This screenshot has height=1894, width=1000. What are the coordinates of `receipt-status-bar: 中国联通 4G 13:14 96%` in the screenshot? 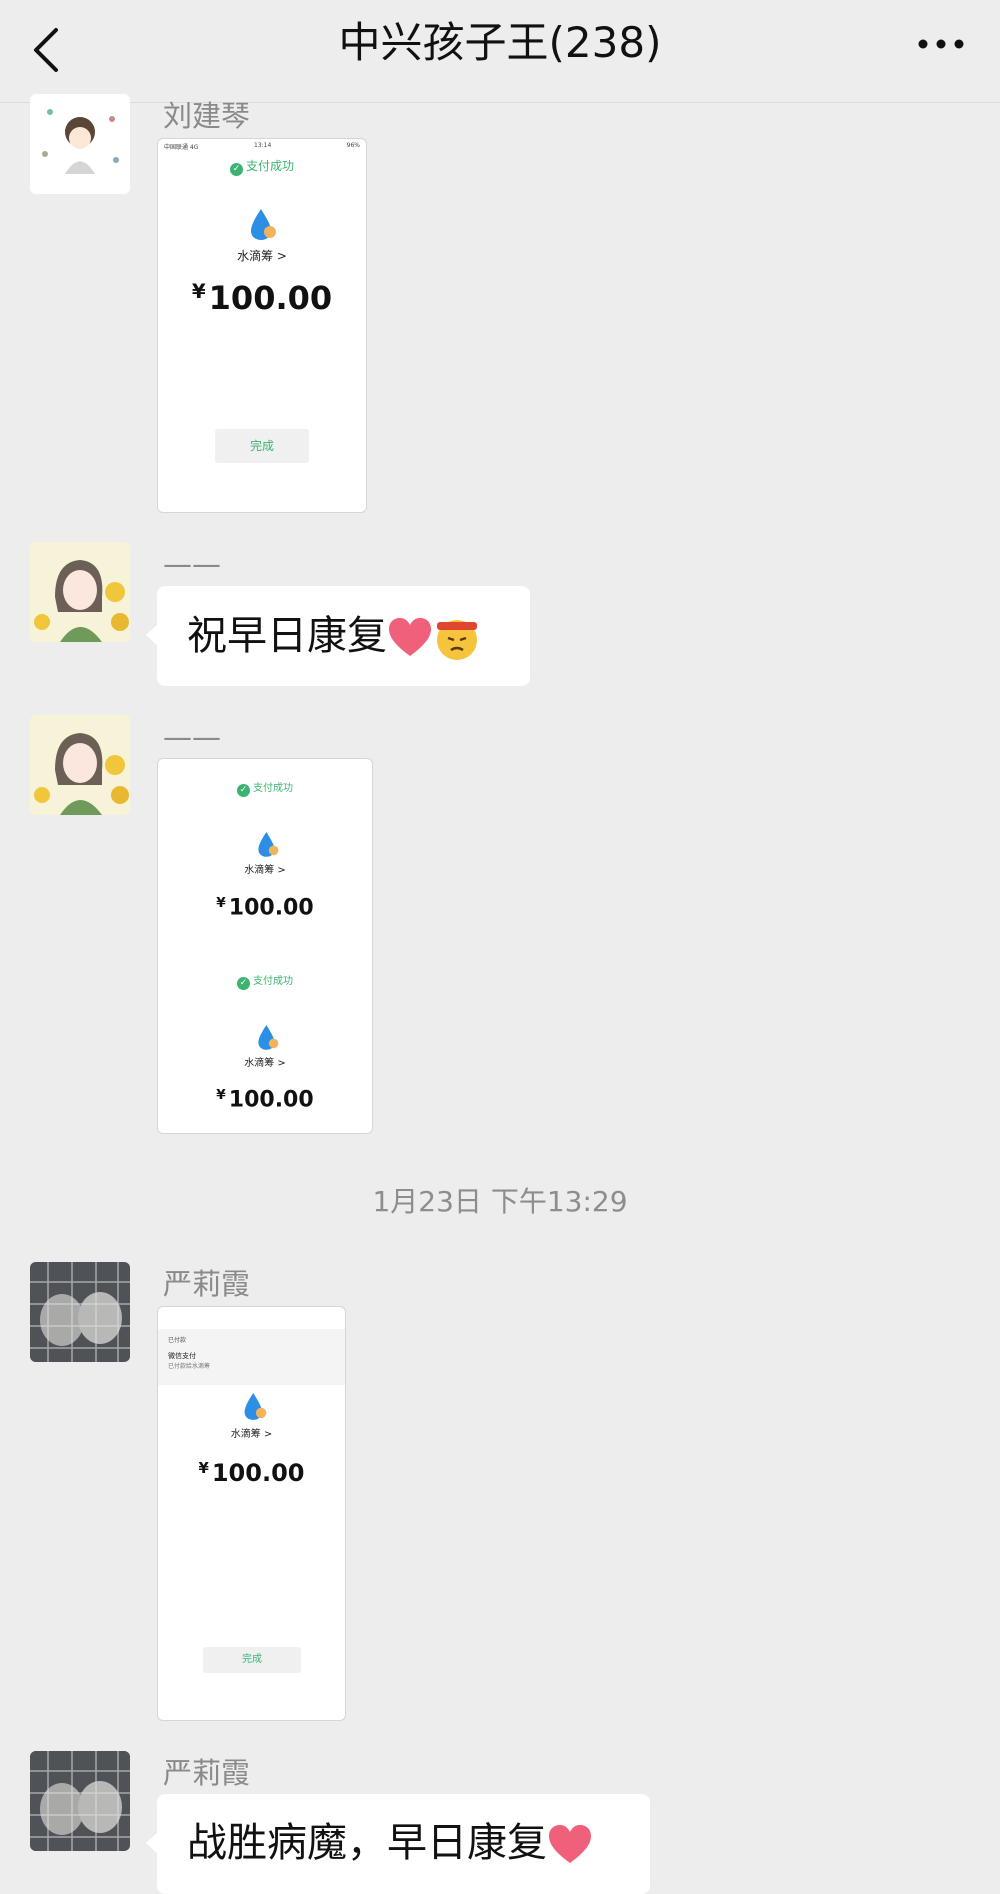 It's located at (262, 146).